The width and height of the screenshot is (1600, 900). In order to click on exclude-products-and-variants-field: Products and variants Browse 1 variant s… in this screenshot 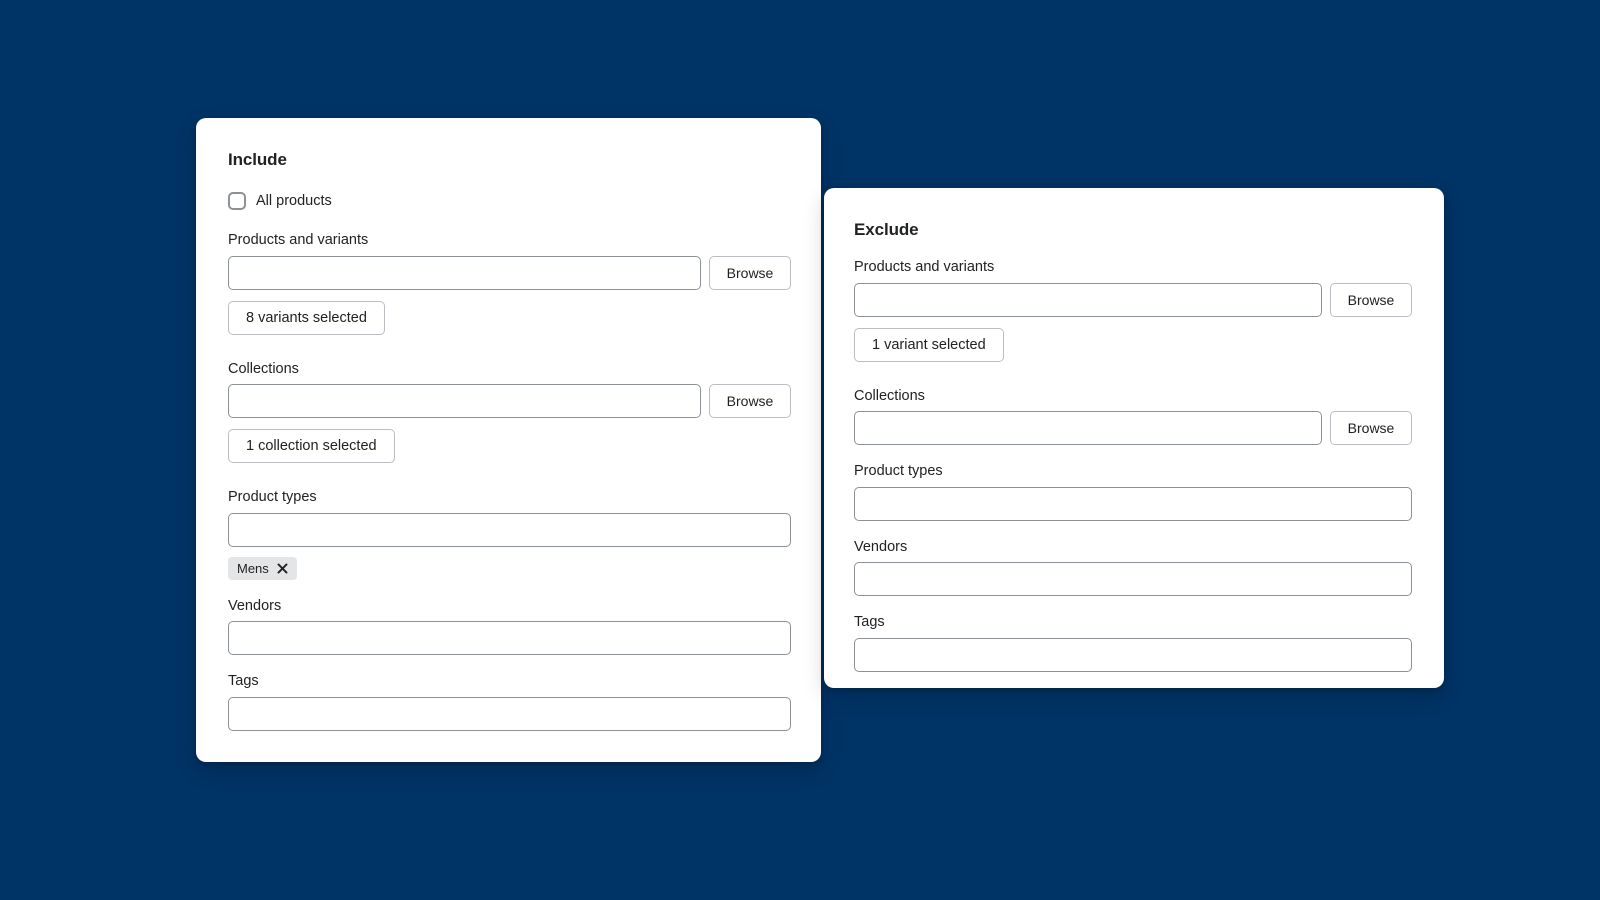, I will do `click(1133, 314)`.